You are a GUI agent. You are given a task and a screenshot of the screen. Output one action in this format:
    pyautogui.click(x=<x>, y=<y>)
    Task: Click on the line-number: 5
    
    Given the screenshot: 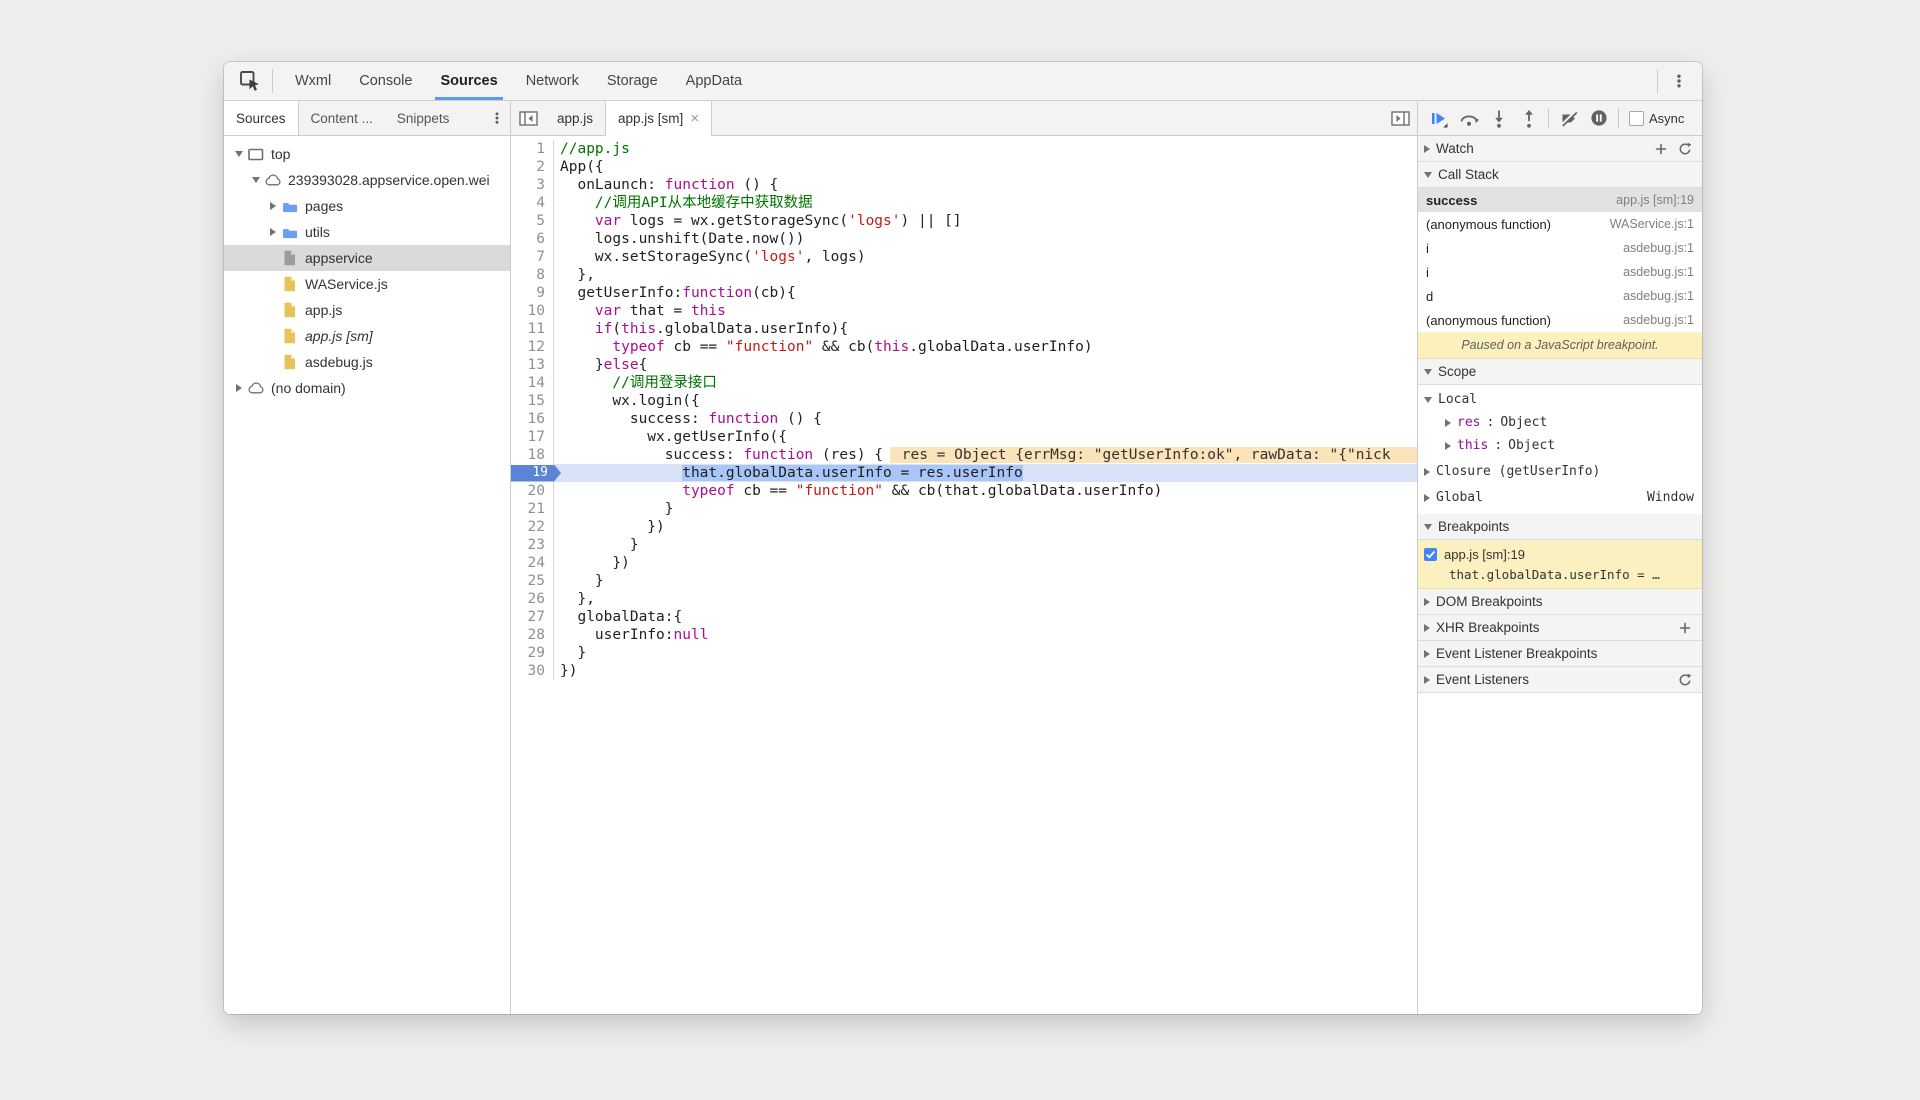 What is the action you would take?
    pyautogui.click(x=532, y=221)
    